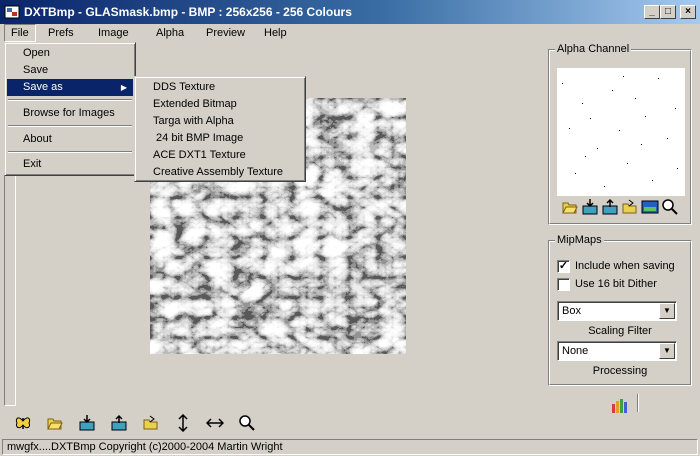 Image resolution: width=700 pixels, height=456 pixels. Describe the element at coordinates (225, 33) in the screenshot. I see `menu-preview: Preview` at that location.